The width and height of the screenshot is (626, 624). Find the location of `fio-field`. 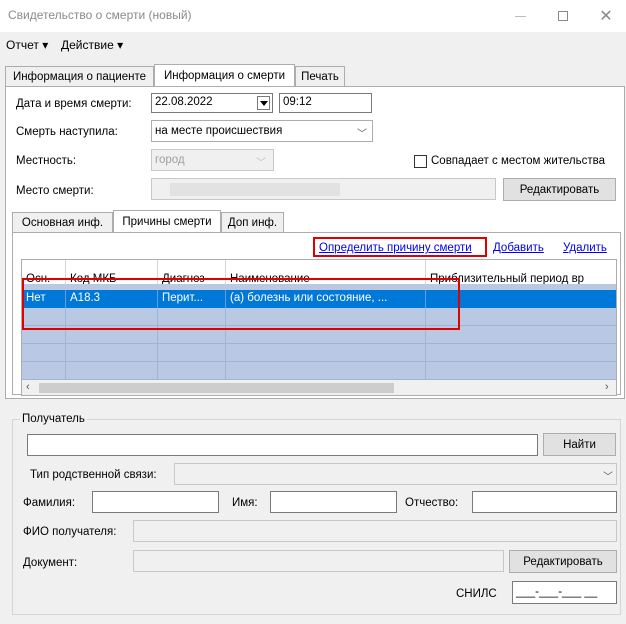

fio-field is located at coordinates (375, 531).